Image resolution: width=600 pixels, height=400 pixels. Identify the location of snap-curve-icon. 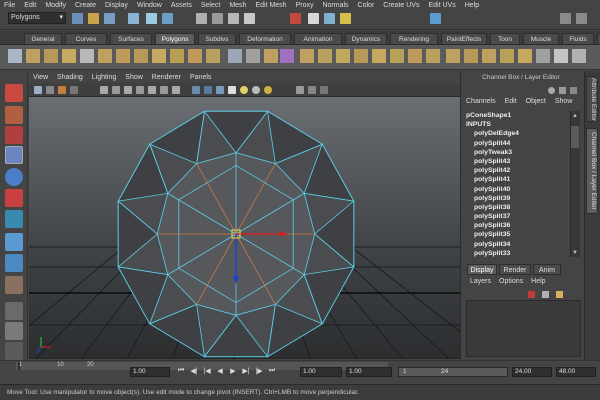
(217, 18).